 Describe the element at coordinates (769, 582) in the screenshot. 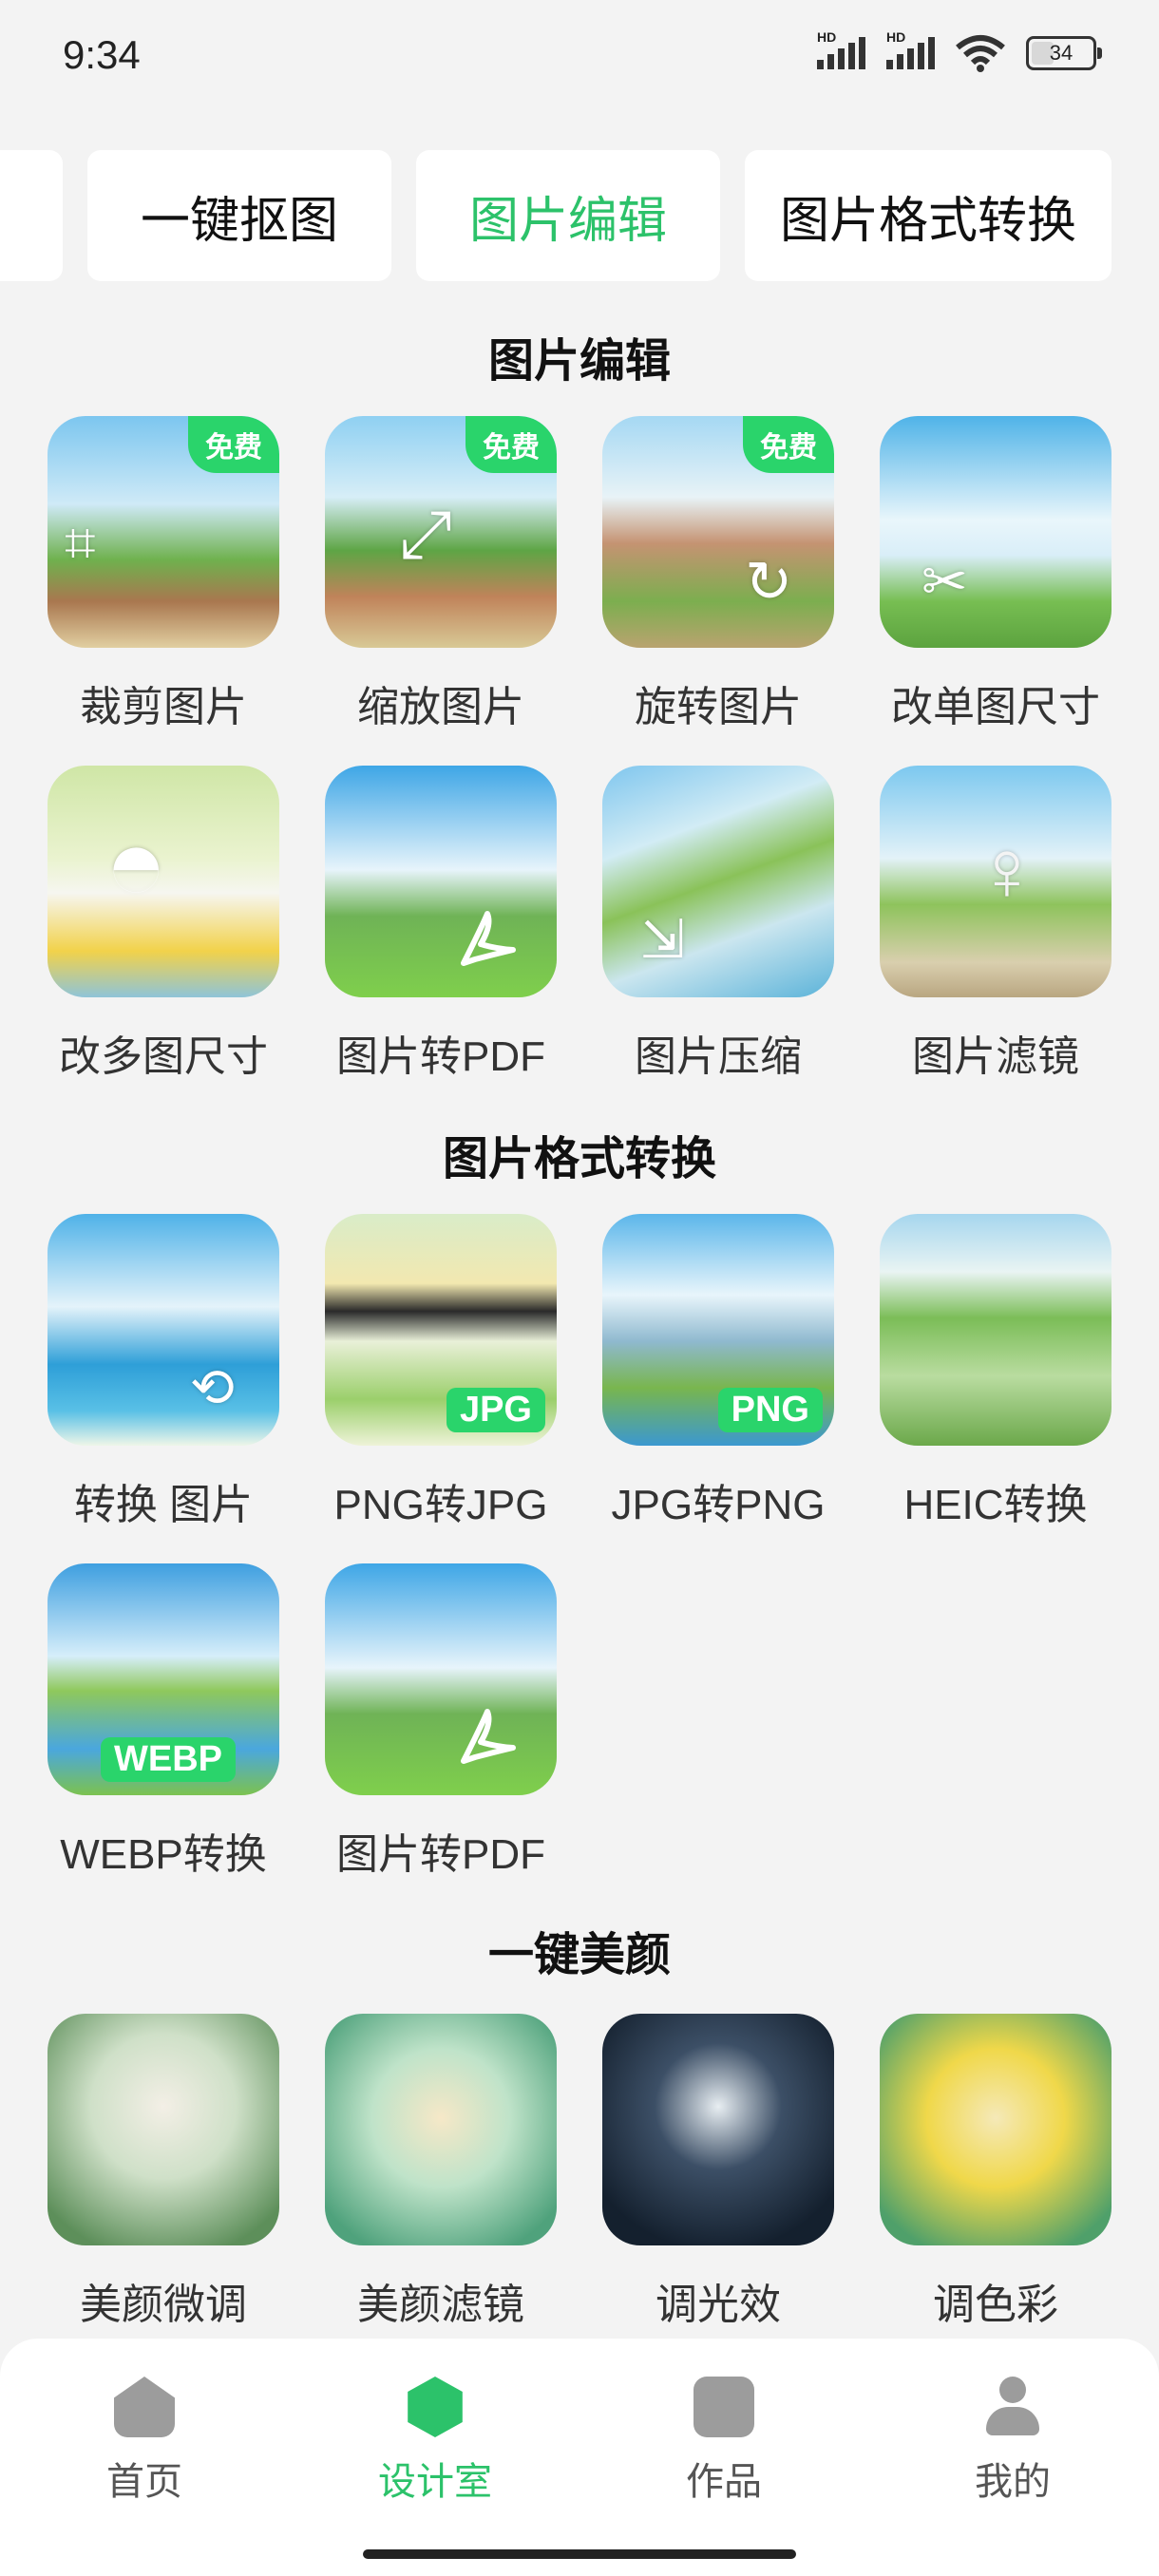

I see `rotate-icon: ↻` at that location.